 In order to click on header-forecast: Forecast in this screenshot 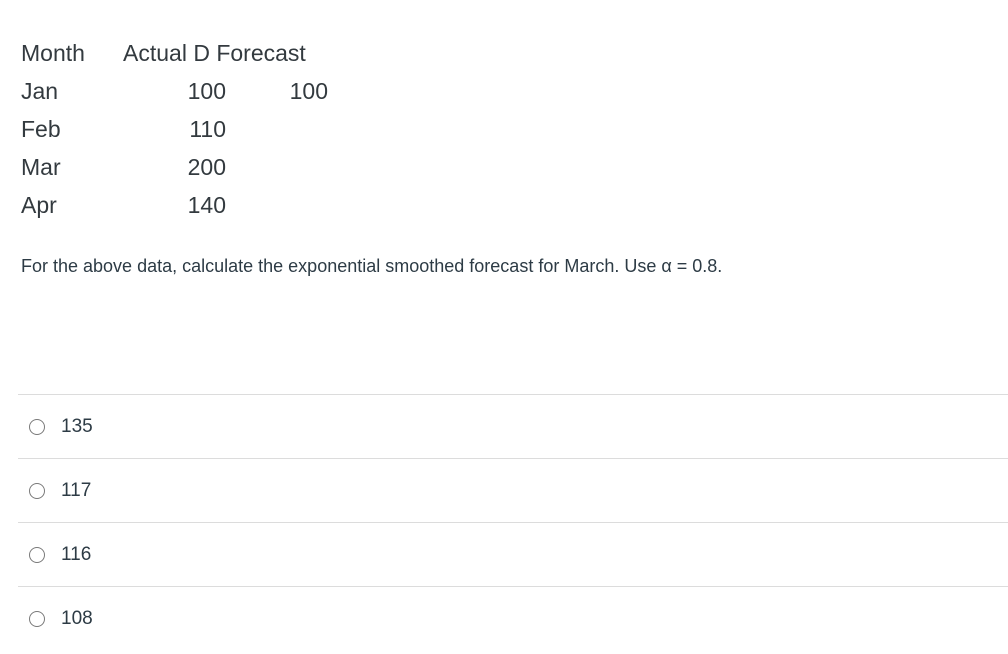, I will do `click(261, 53)`.